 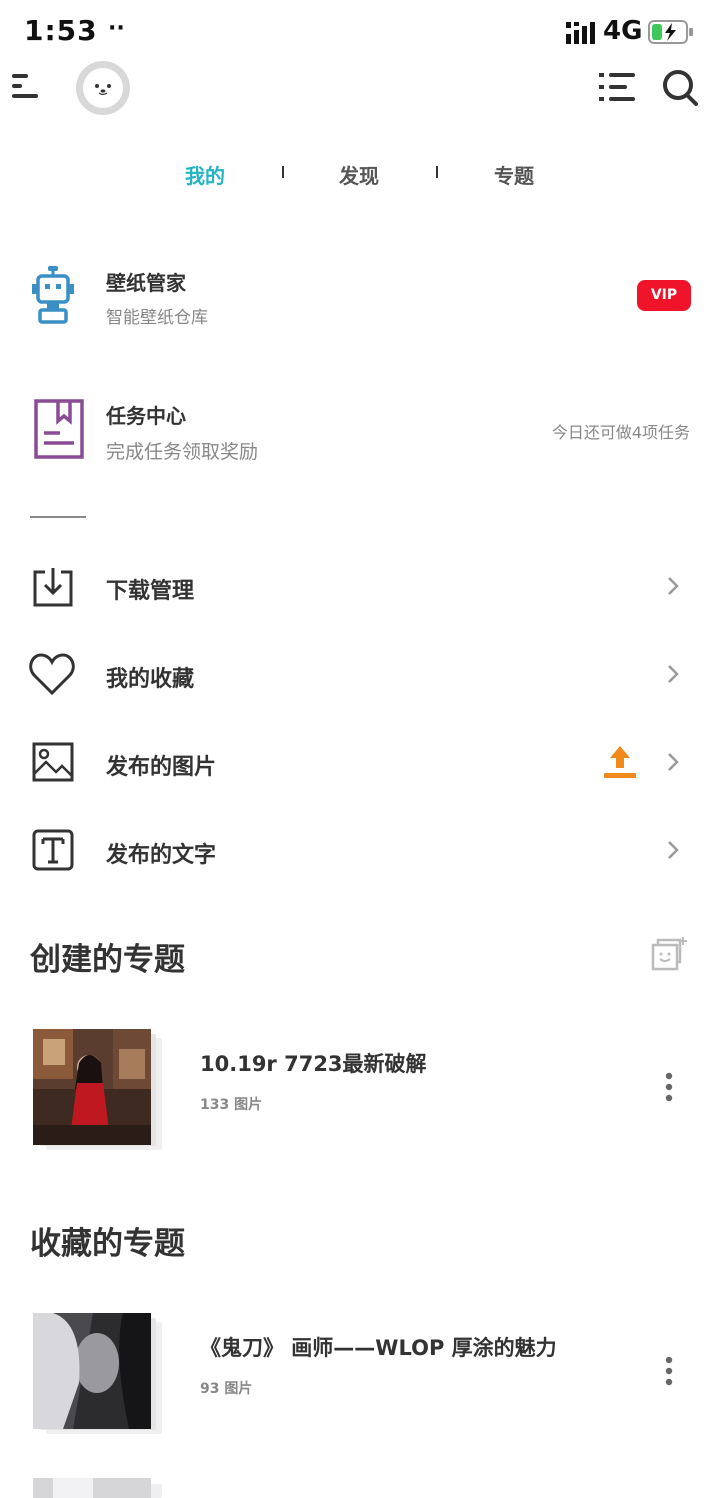 I want to click on heart-icon, so click(x=52, y=674).